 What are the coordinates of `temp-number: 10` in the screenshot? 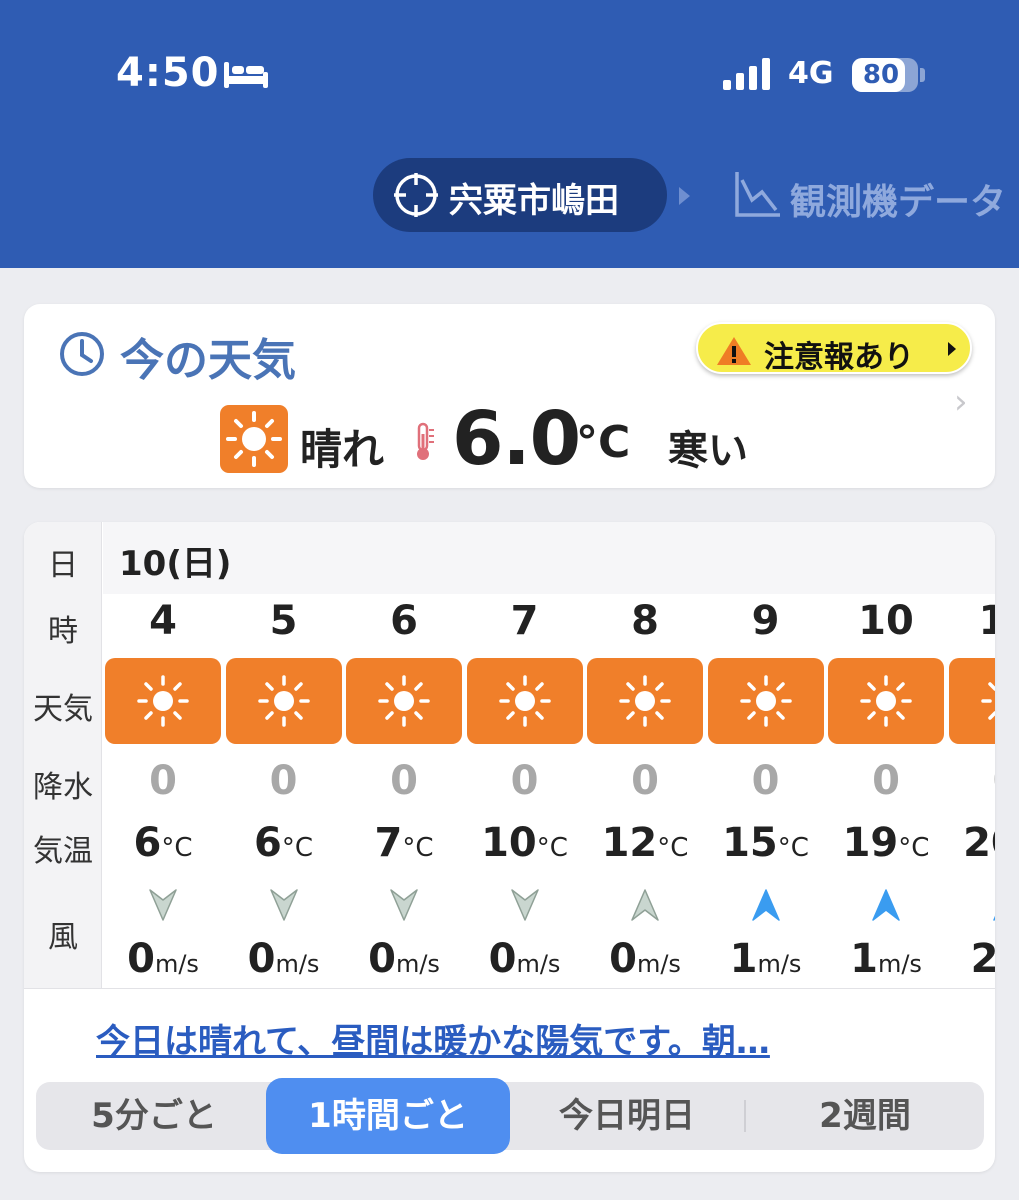 It's located at (509, 843).